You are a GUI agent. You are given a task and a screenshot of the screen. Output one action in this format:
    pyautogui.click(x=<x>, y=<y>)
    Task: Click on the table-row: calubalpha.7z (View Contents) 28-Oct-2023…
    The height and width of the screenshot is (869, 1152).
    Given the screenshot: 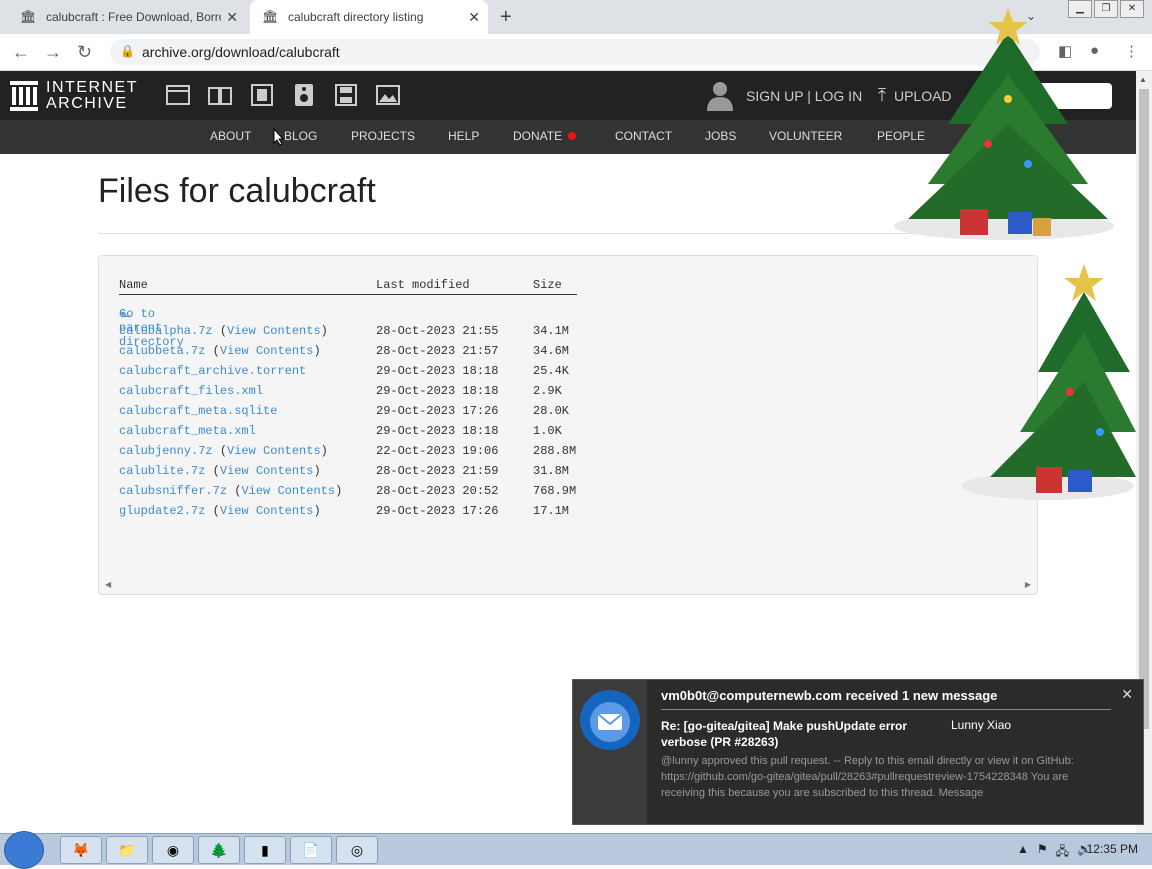 What is the action you would take?
    pyautogui.click(x=348, y=331)
    